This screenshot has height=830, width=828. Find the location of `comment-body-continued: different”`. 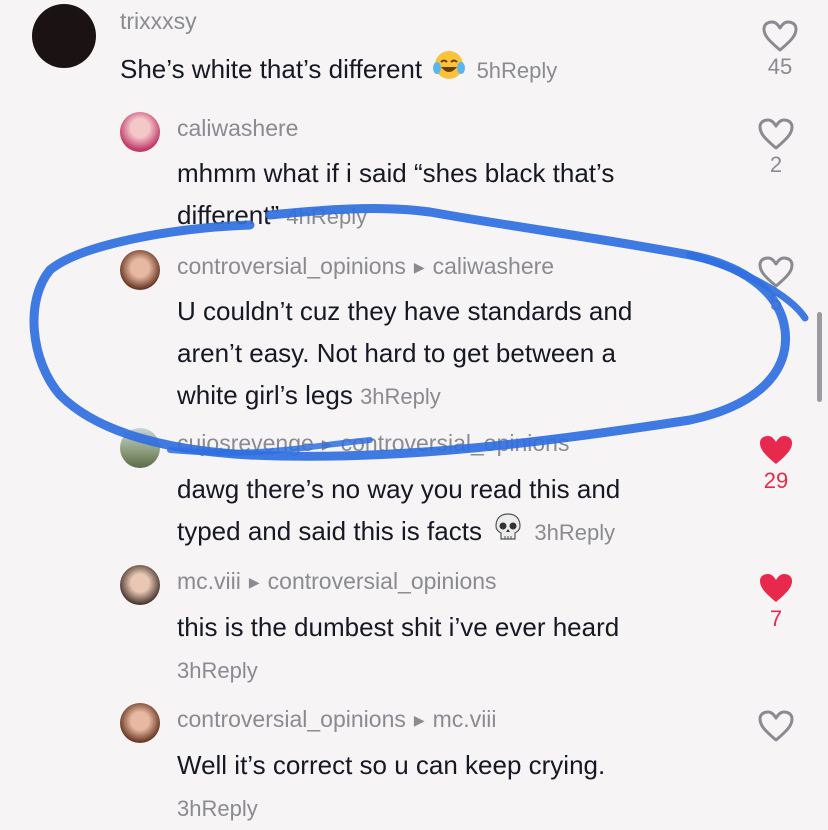

comment-body-continued: different” is located at coordinates (228, 215).